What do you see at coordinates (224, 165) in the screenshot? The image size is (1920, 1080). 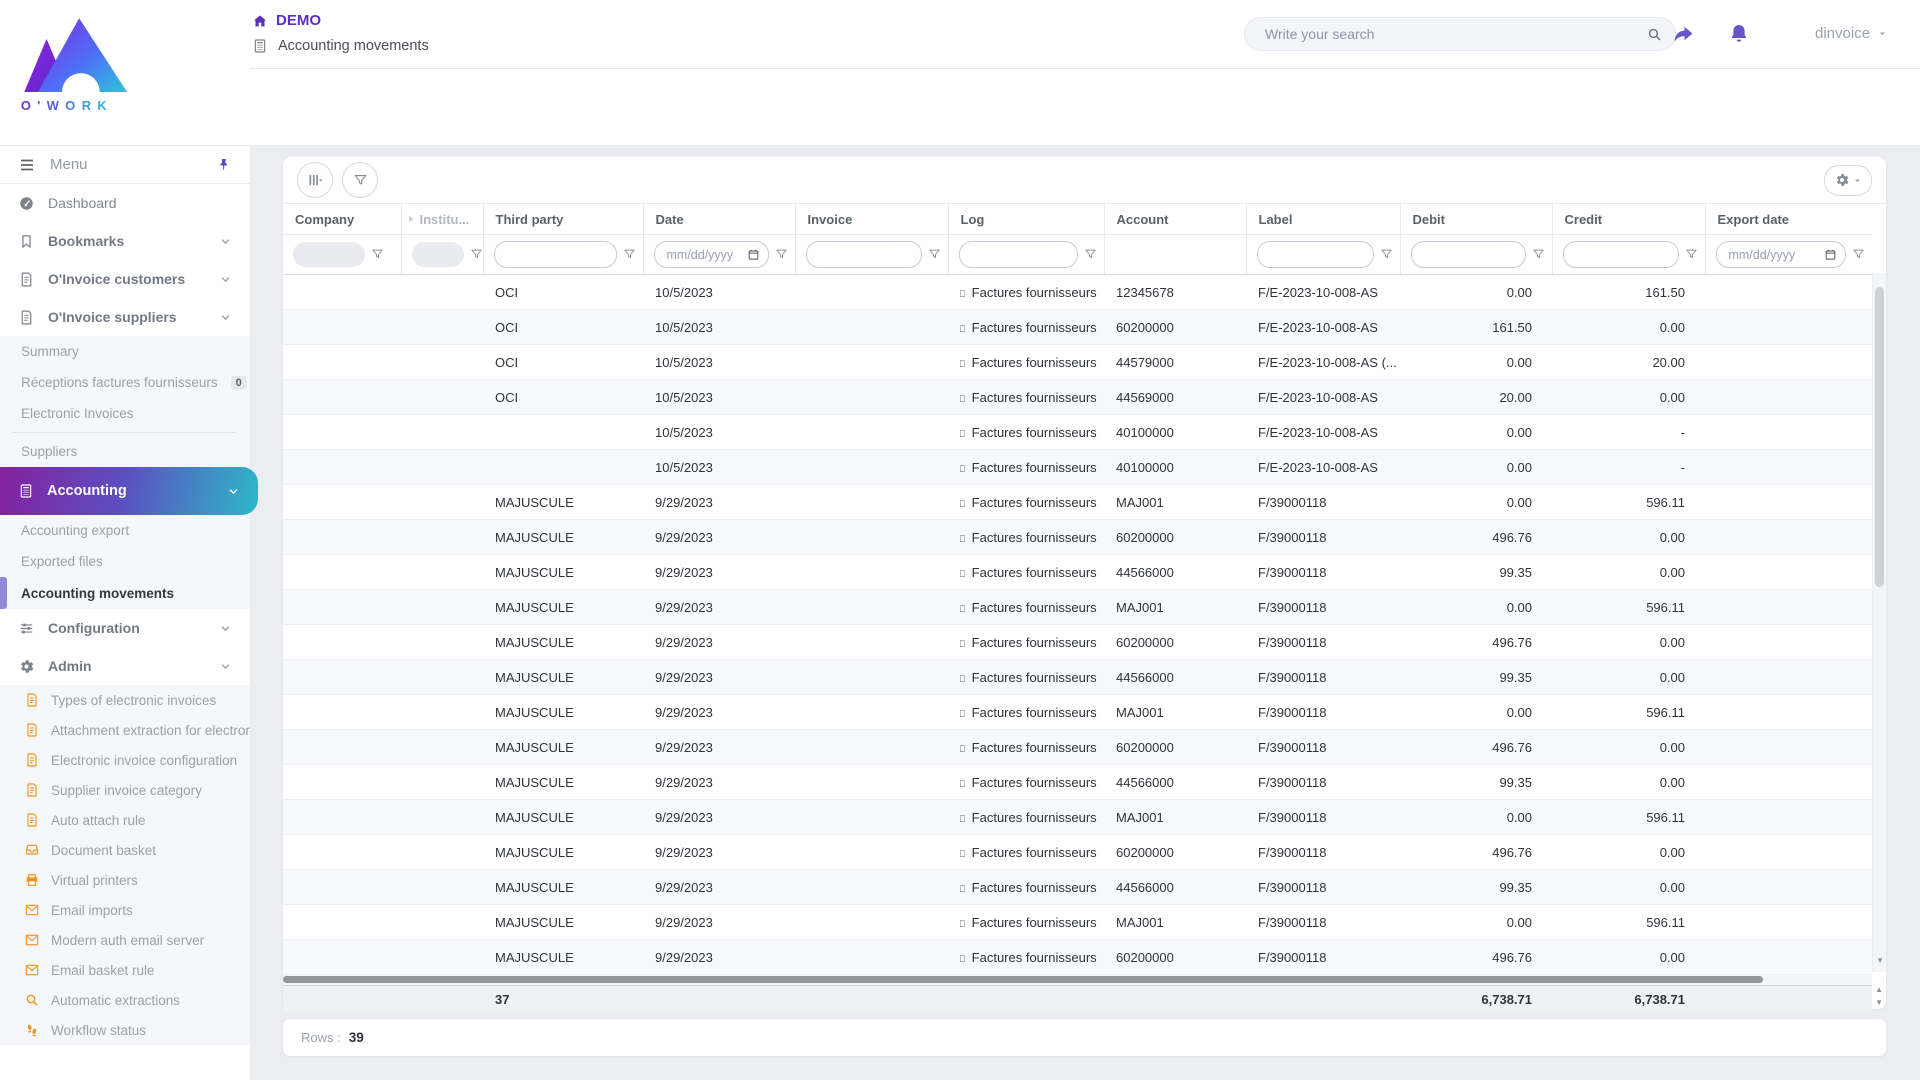 I see `pin-icon` at bounding box center [224, 165].